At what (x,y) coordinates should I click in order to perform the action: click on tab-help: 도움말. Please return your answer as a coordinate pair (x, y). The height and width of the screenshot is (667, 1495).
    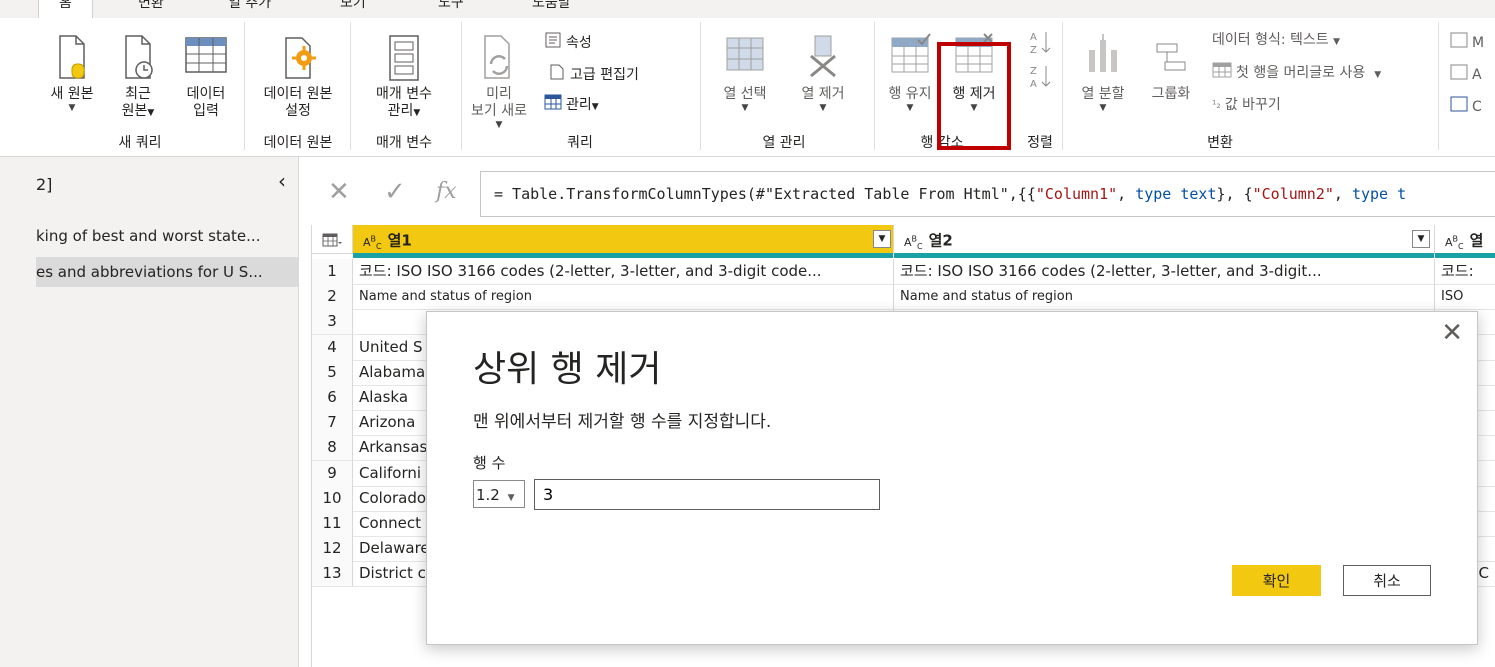
    Looking at the image, I should click on (551, 9).